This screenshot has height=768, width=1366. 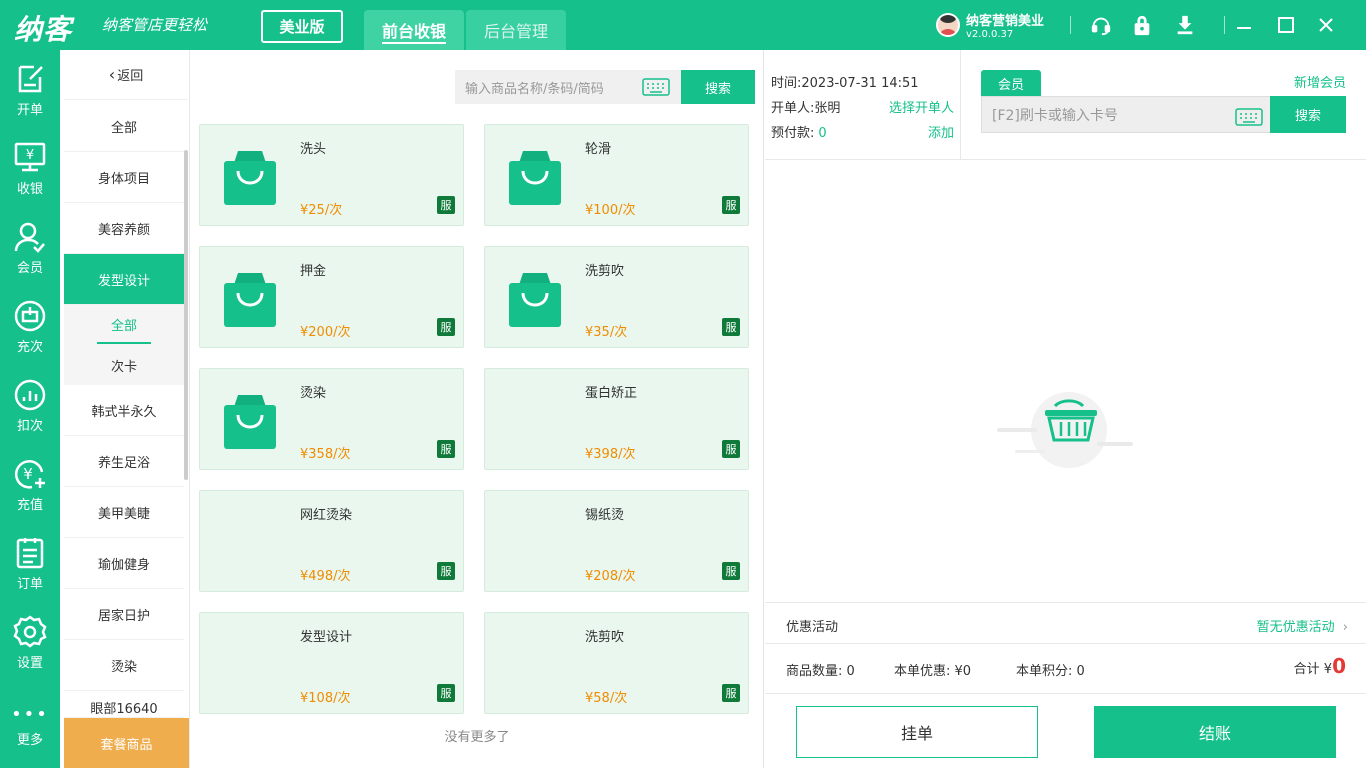 What do you see at coordinates (1065, 623) in the screenshot?
I see `promotion-row: 优惠活动 暂无优惠活动 ›` at bounding box center [1065, 623].